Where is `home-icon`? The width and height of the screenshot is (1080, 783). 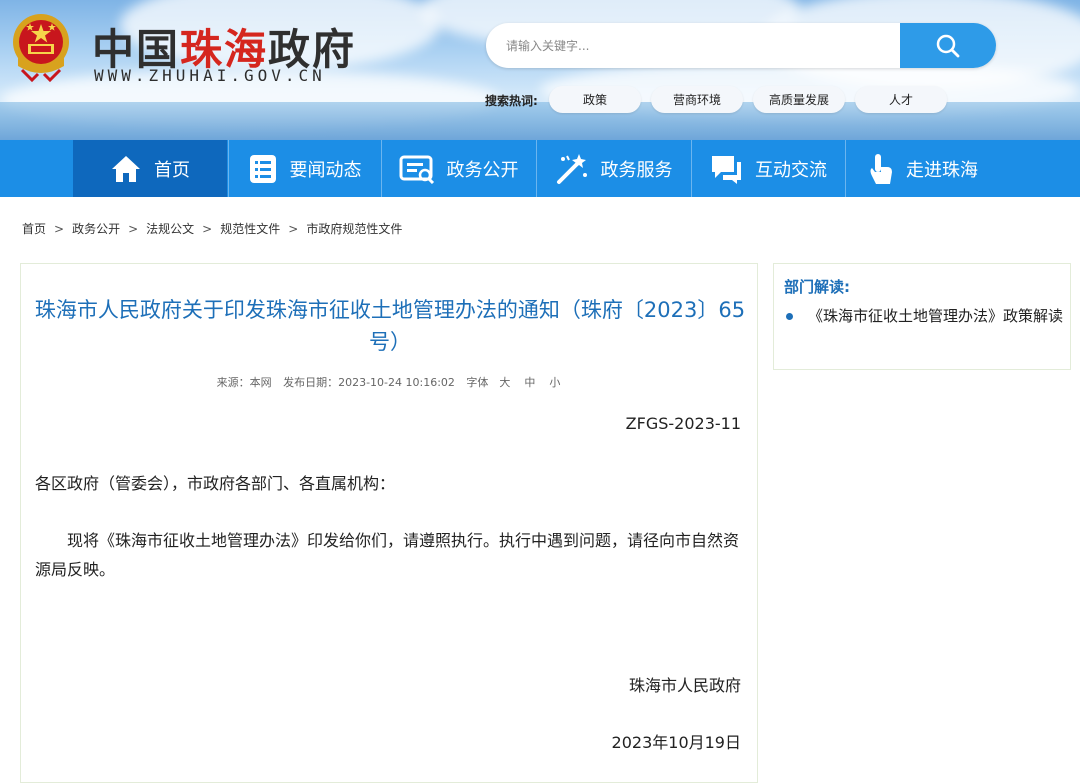
home-icon is located at coordinates (126, 168).